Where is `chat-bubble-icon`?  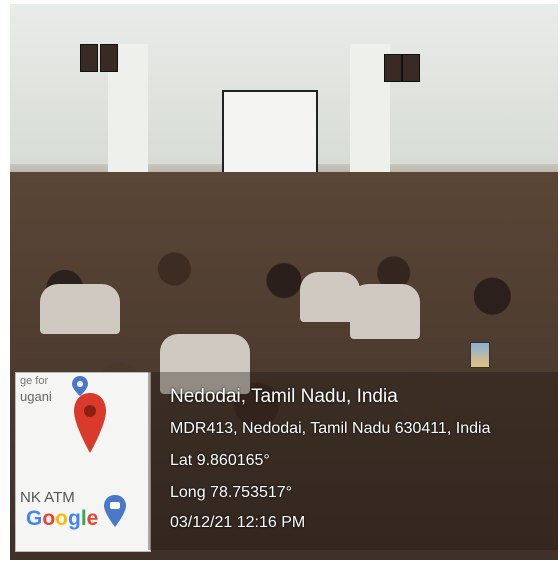 chat-bubble-icon is located at coordinates (115, 511).